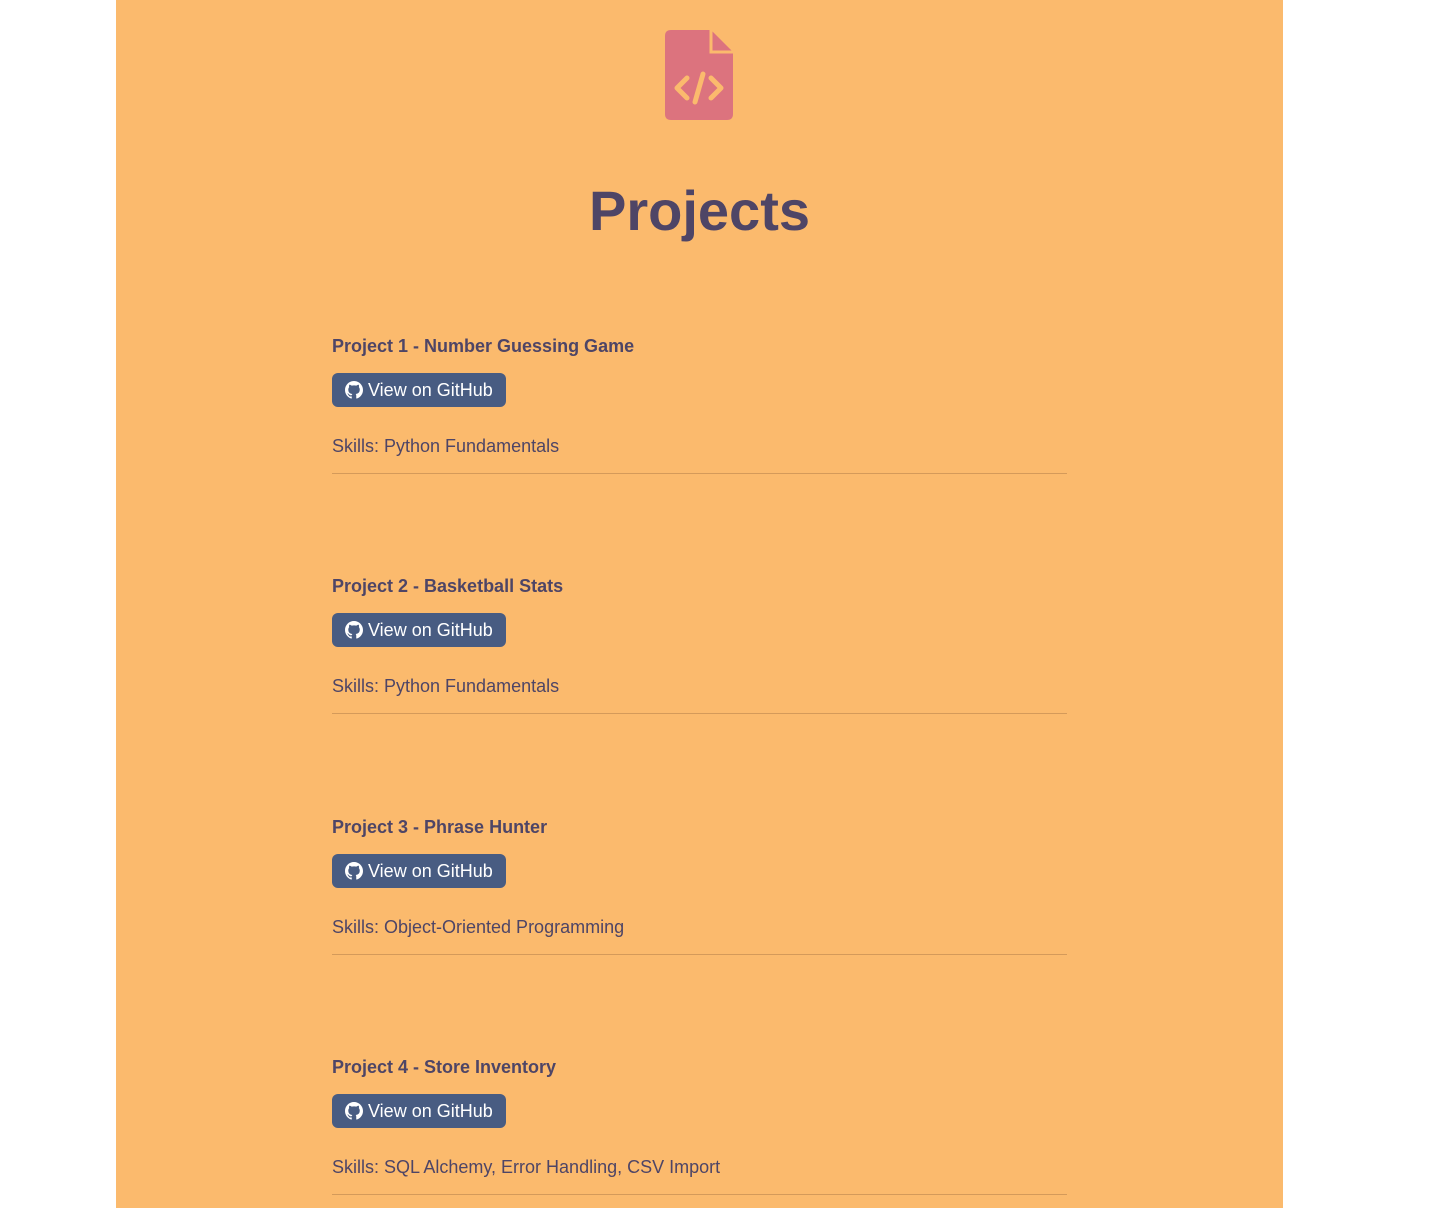 Image resolution: width=1433 pixels, height=1208 pixels. I want to click on file-code-icon, so click(699, 75).